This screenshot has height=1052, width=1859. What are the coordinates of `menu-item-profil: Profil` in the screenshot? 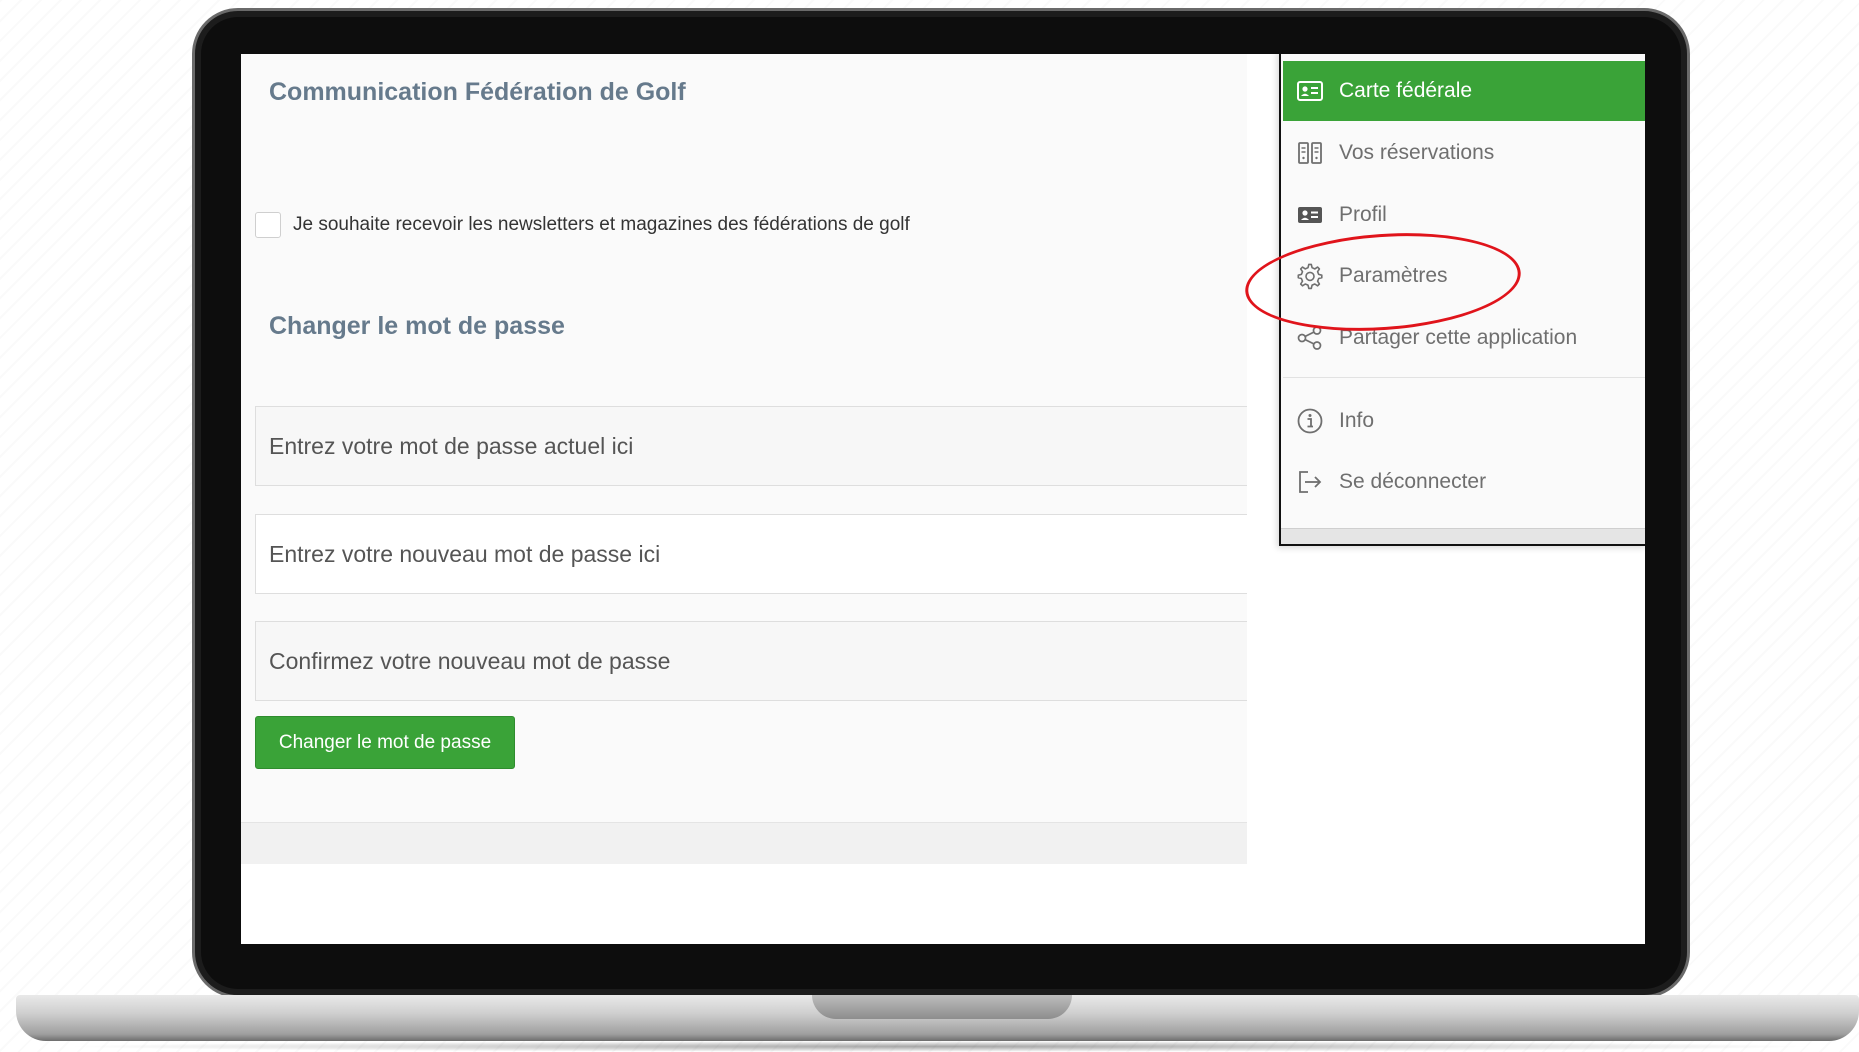 It's located at (1464, 215).